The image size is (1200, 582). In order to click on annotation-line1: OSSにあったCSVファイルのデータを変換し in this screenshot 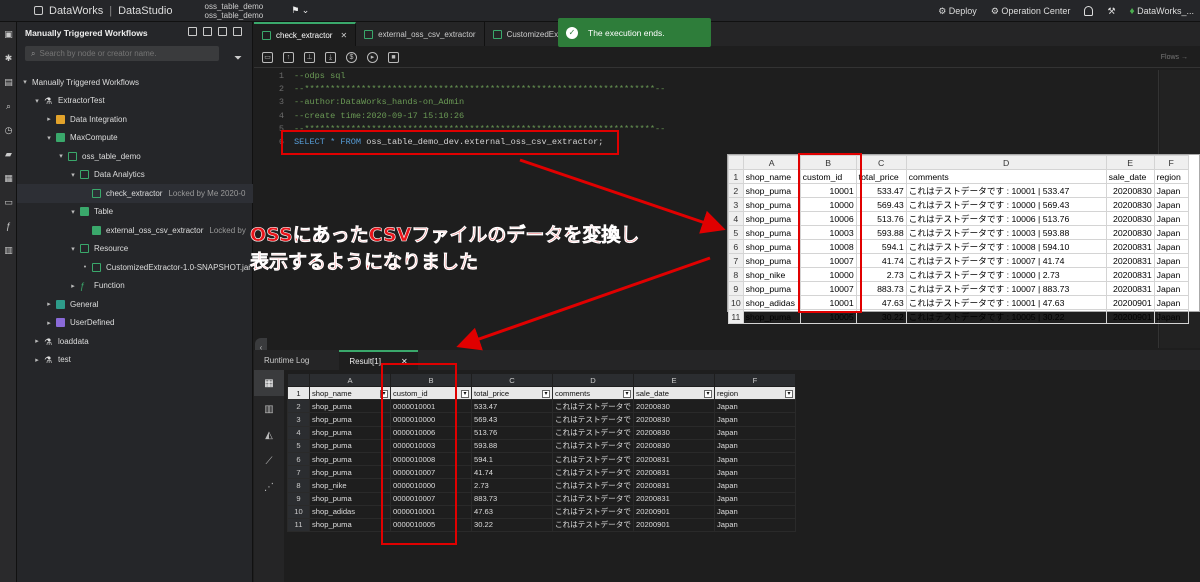, I will do `click(445, 235)`.